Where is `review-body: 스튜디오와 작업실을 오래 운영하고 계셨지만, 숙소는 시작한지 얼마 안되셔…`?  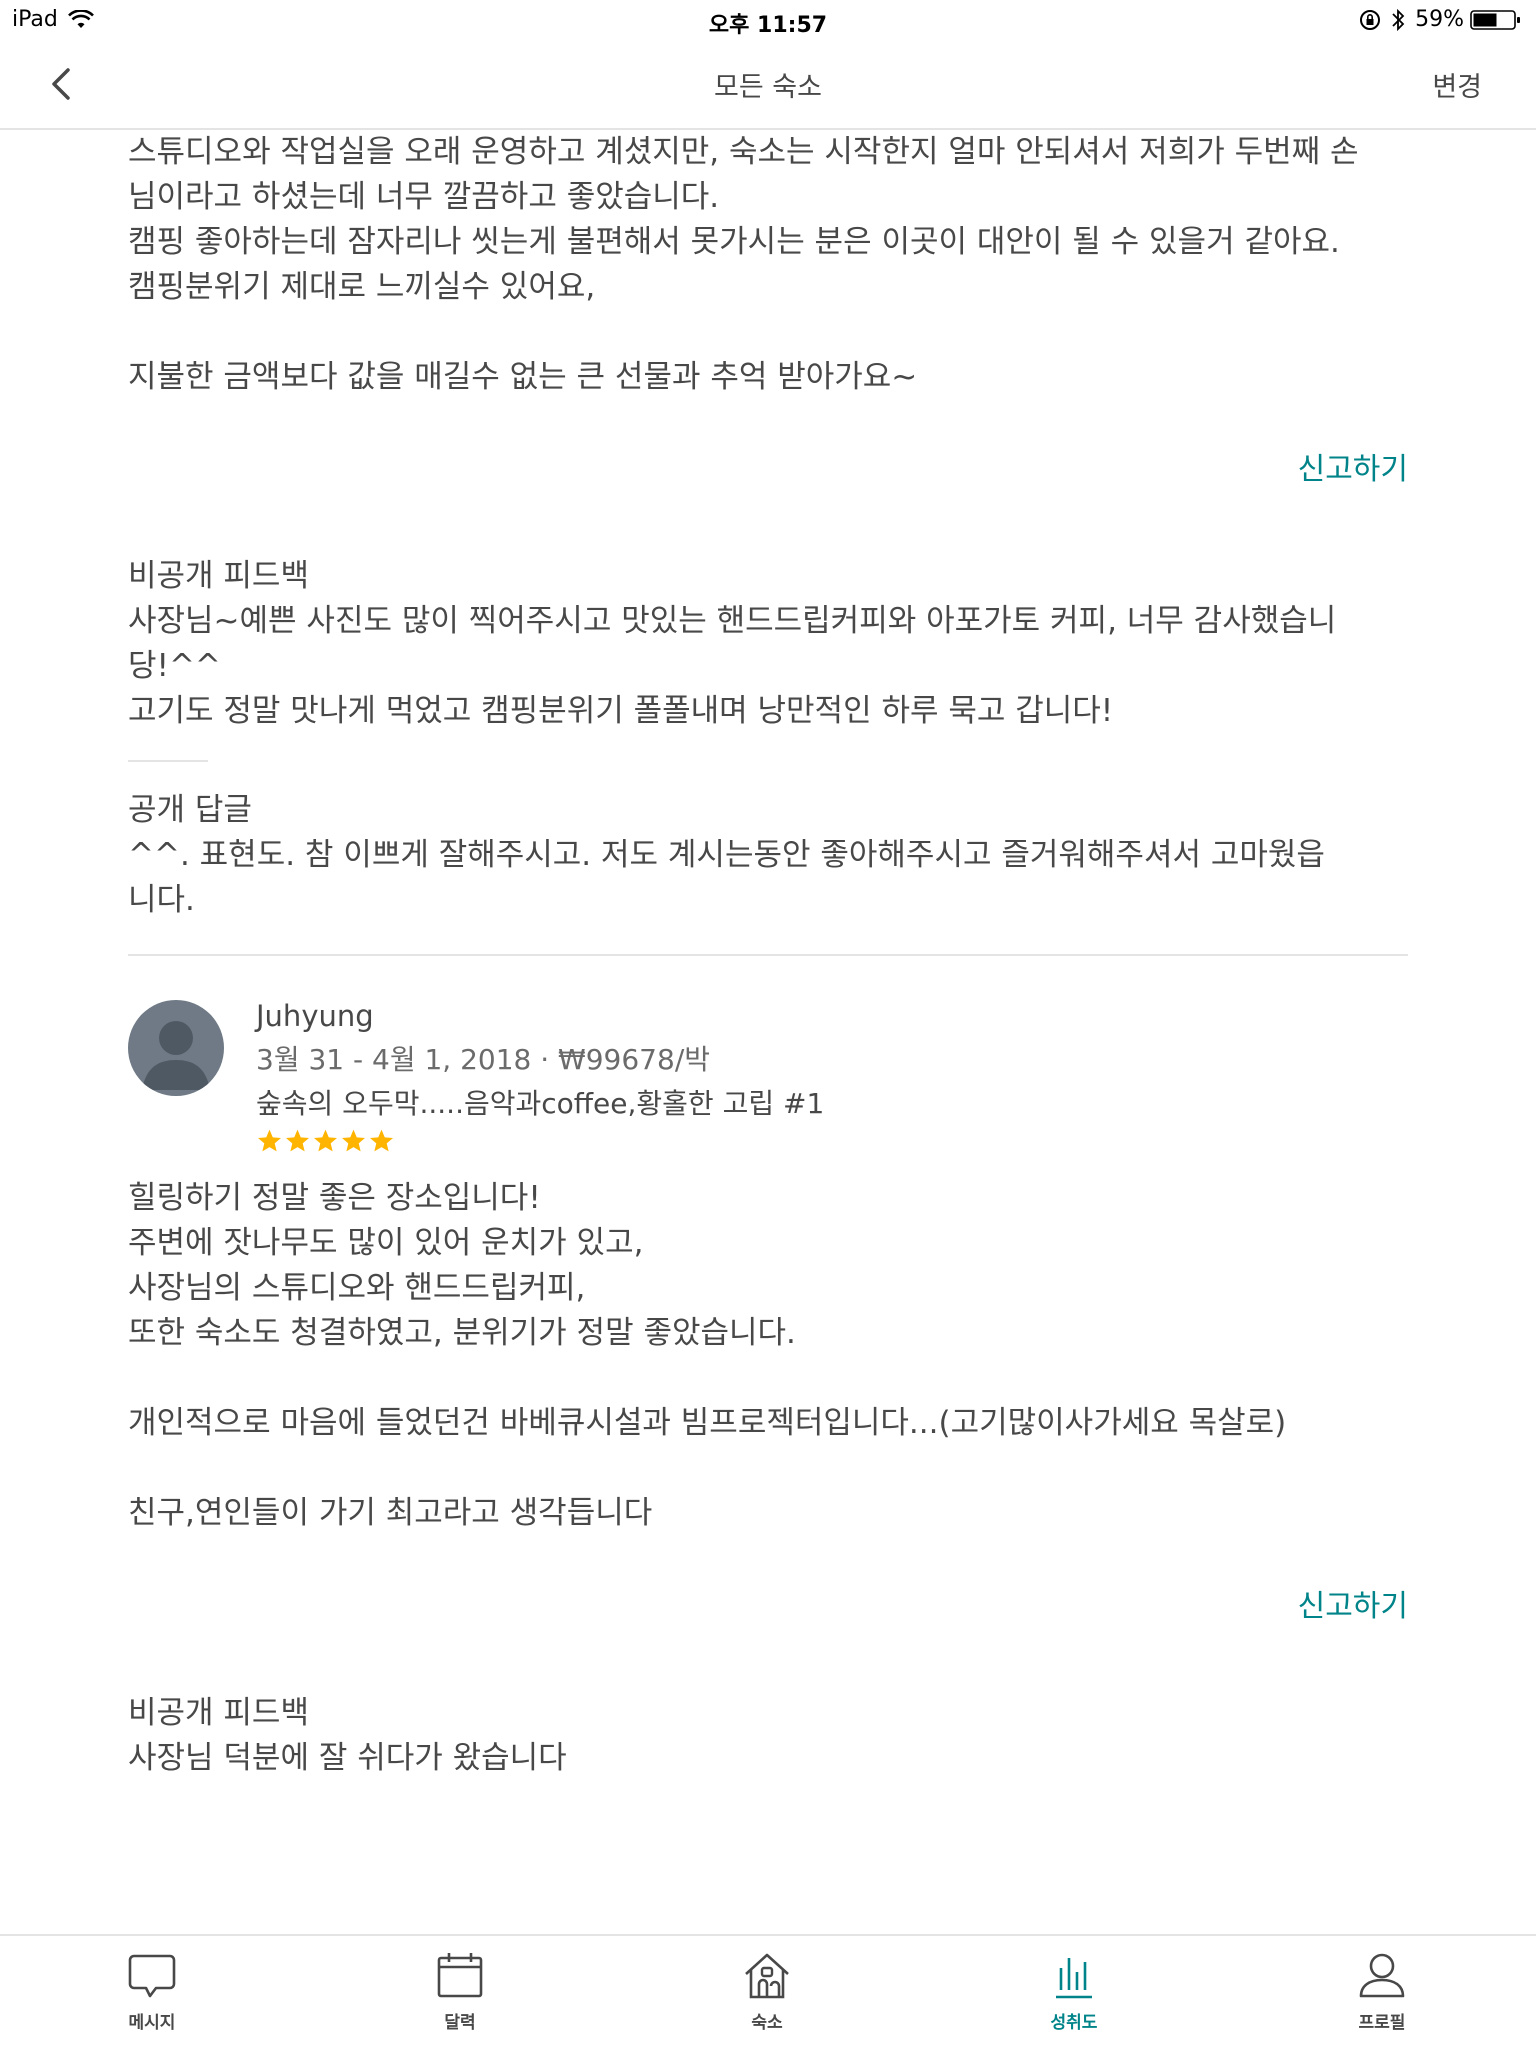
review-body: 스튜디오와 작업실을 오래 운영하고 계셨지만, 숙소는 시작한지 얼마 안되셔… is located at coordinates (768, 265).